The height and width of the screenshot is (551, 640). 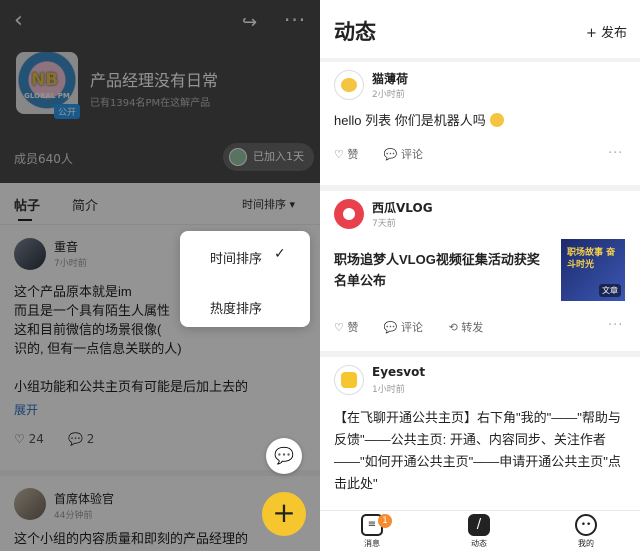 I want to click on repost-button: ⟲ 转发, so click(x=466, y=327).